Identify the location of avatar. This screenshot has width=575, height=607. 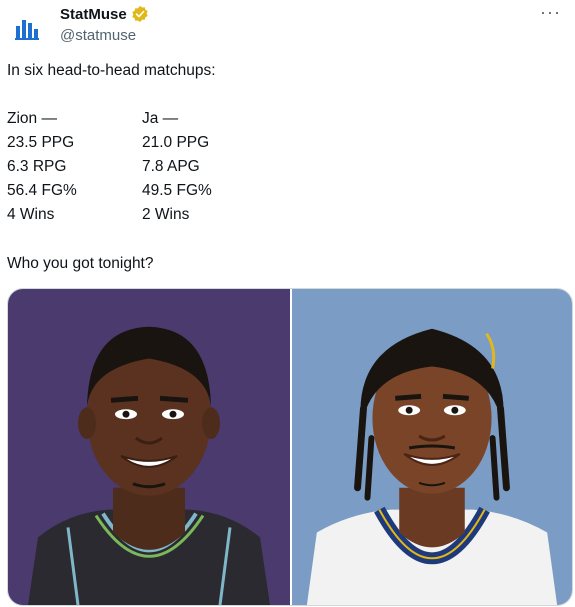
(28, 28).